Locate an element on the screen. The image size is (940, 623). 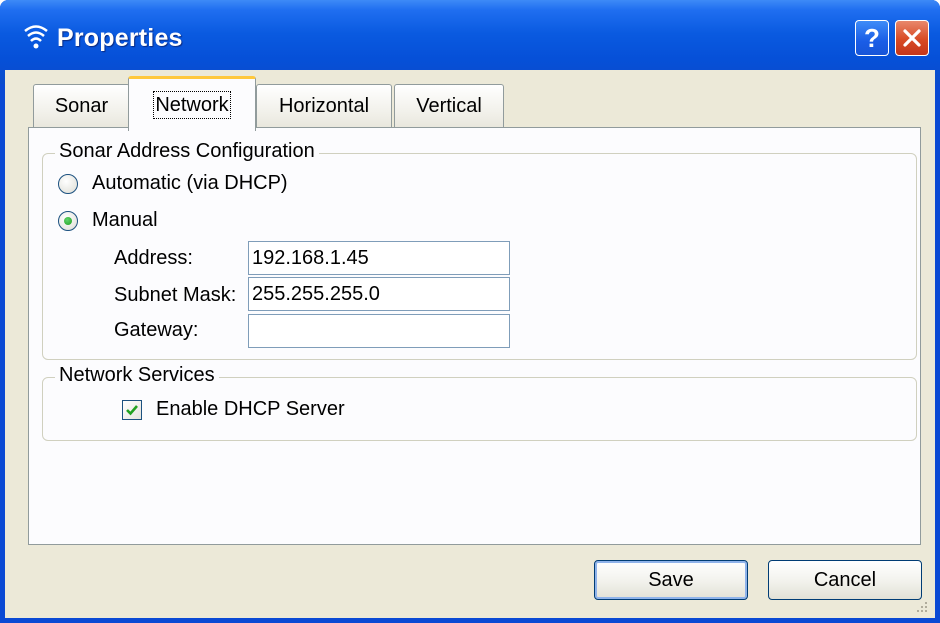
automatic-radio-label: Automatic (via DHCP) is located at coordinates (190, 183).